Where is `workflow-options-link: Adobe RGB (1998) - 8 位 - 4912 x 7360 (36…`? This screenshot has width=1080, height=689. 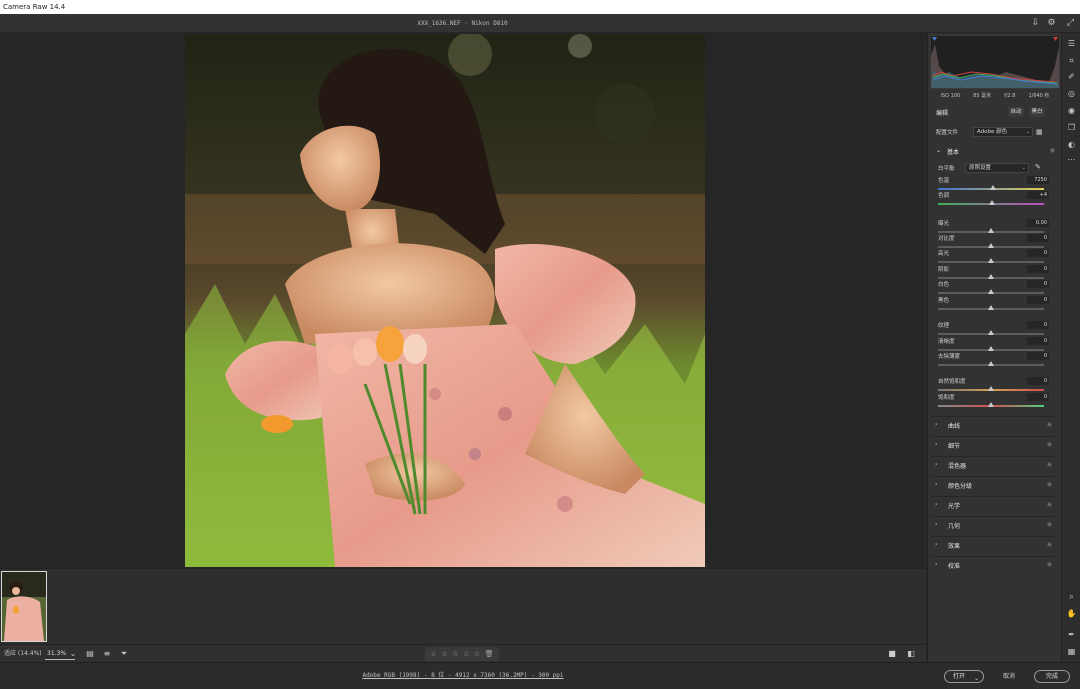 workflow-options-link: Adobe RGB (1998) - 8 位 - 4912 x 7360 (36… is located at coordinates (463, 676).